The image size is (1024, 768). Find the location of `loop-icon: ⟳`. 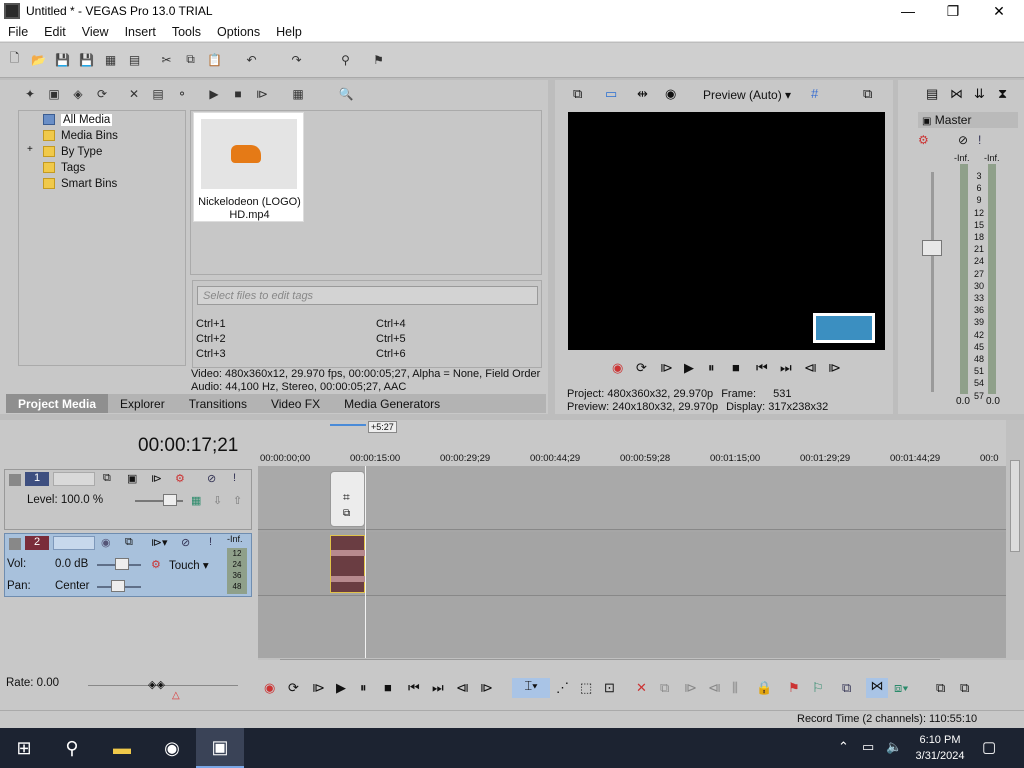

loop-icon: ⟳ is located at coordinates (641, 368).